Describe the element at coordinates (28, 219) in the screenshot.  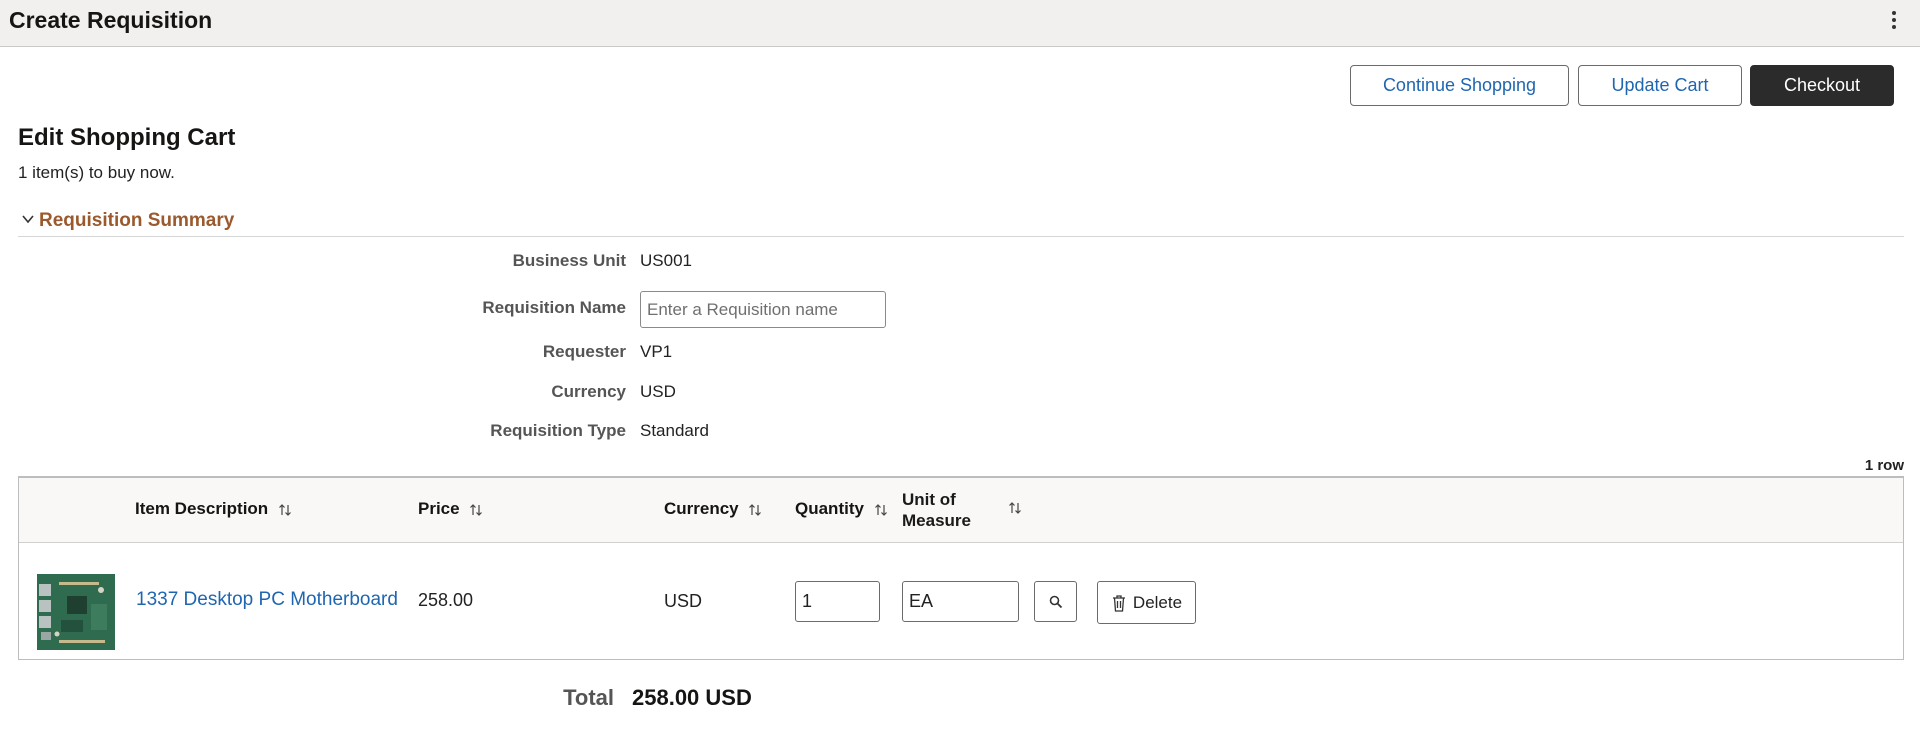
I see `chevron-down-icon` at that location.